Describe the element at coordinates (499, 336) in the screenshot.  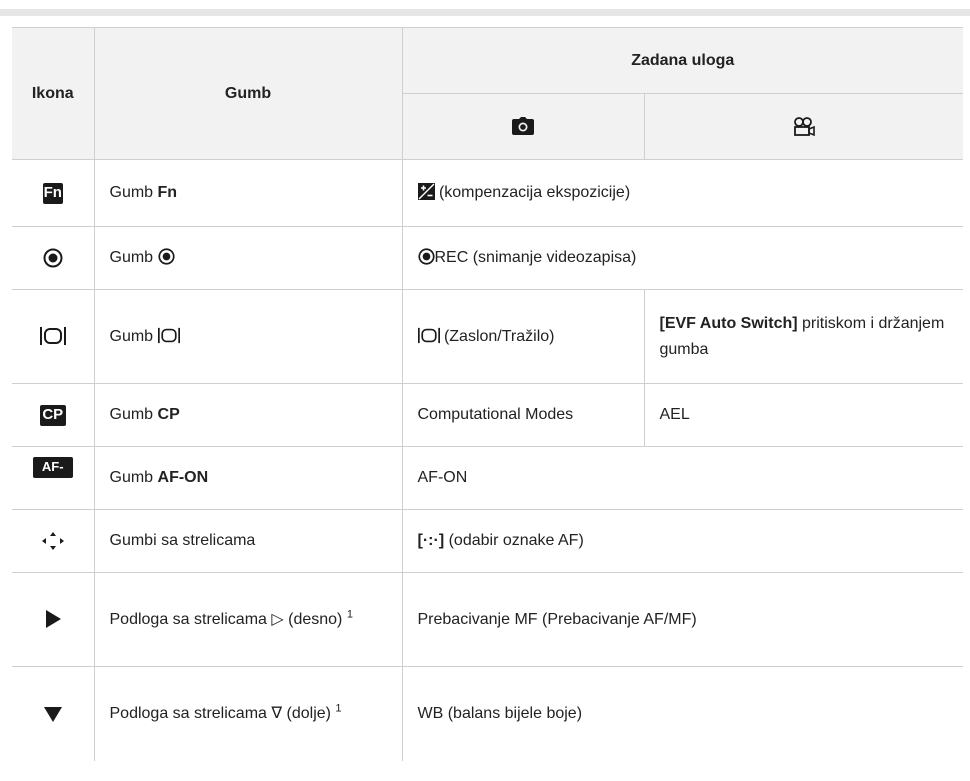
I see `role-photo: (Zaslon/Tražilo)` at that location.